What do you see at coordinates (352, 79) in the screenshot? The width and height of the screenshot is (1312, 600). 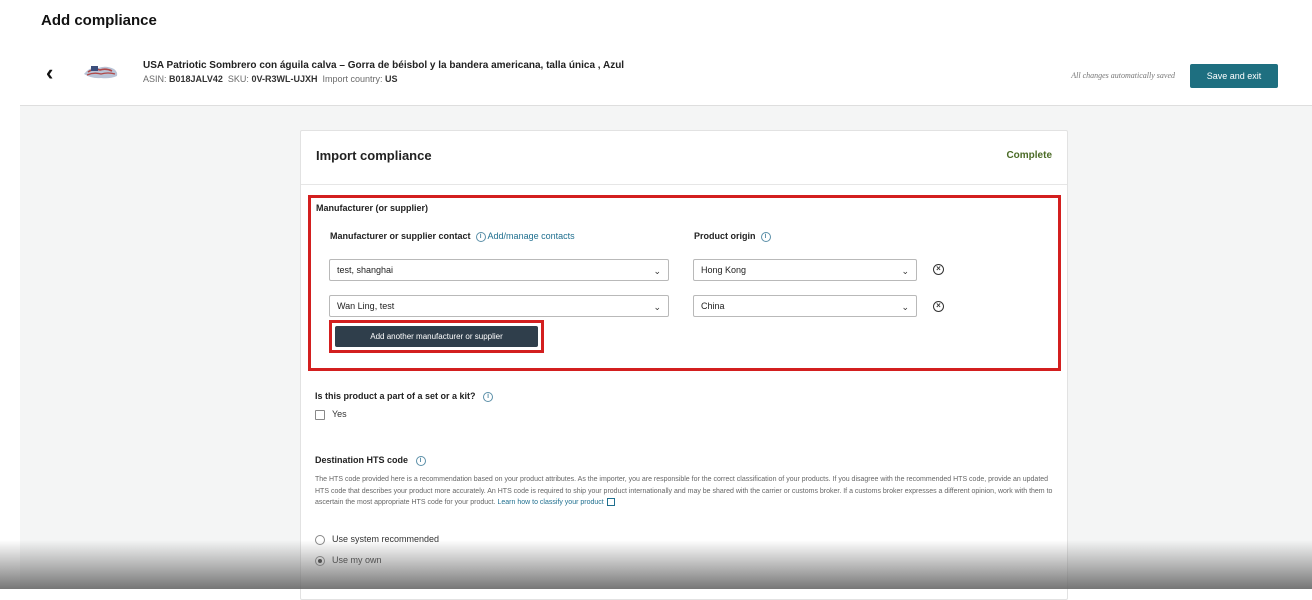 I see `import-country-label: Import country:` at bounding box center [352, 79].